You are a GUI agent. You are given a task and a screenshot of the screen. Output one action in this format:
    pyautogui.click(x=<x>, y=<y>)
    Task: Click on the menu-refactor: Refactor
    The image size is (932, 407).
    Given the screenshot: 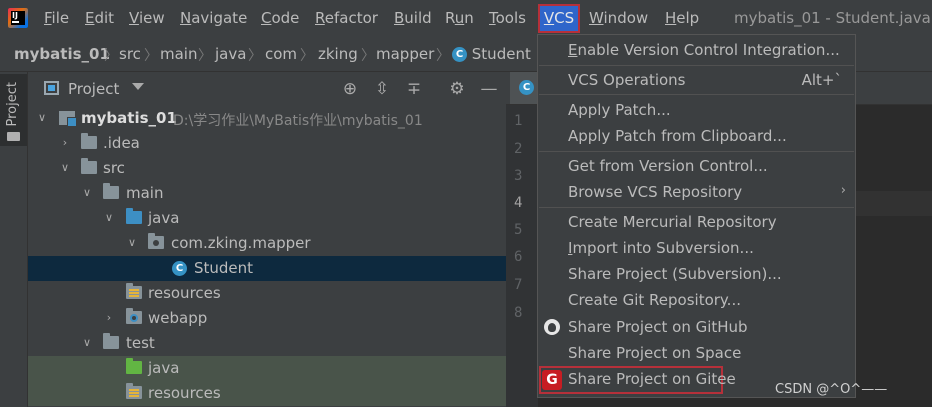 What is the action you would take?
    pyautogui.click(x=346, y=18)
    